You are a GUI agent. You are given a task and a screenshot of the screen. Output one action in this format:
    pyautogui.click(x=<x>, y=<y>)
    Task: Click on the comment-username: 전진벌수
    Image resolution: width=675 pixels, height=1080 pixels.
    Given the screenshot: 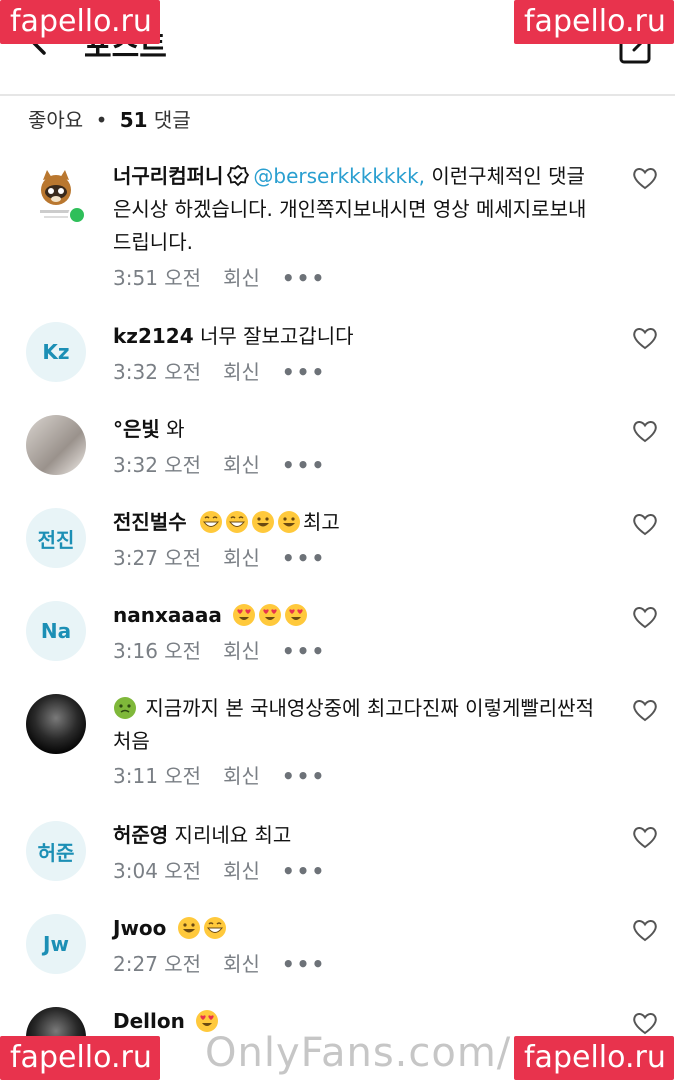 What is the action you would take?
    pyautogui.click(x=150, y=522)
    